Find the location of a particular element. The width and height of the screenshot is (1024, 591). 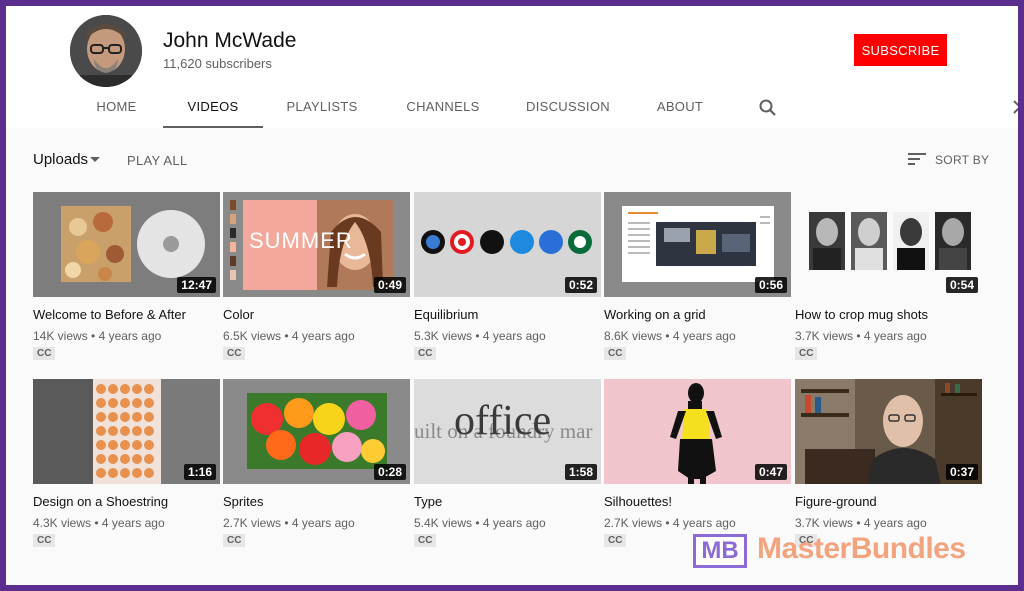

sort-by-button: SORT BY is located at coordinates (962, 160).